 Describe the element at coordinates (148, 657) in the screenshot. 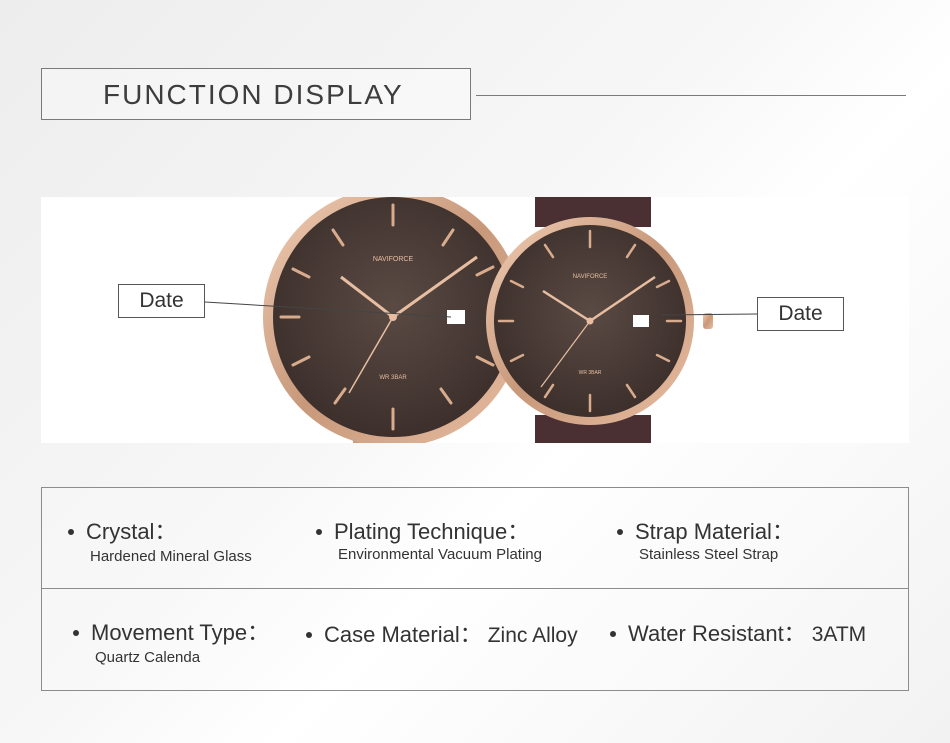

I see `spec-detail: Quartz Calenda` at that location.